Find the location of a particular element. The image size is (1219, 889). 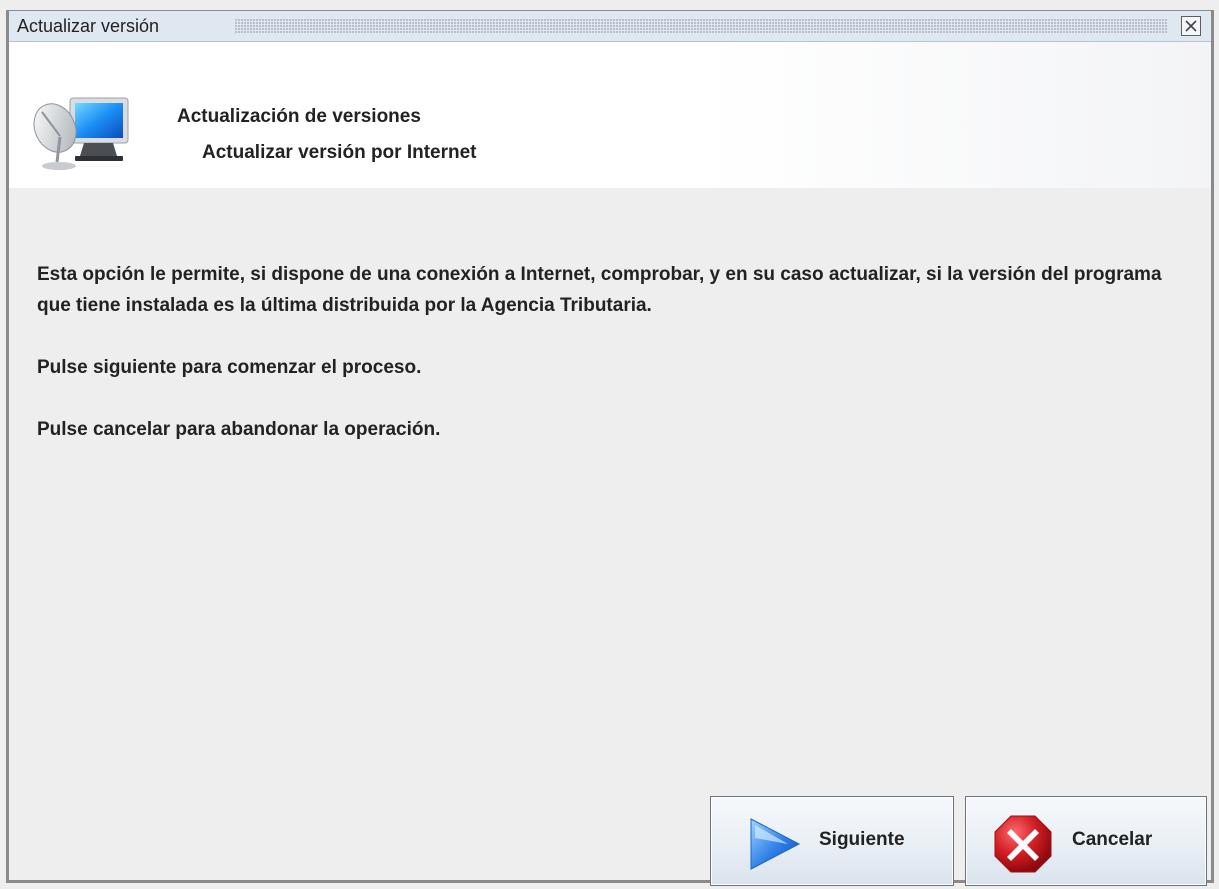

cancel-button: Cancelar is located at coordinates (1086, 841).